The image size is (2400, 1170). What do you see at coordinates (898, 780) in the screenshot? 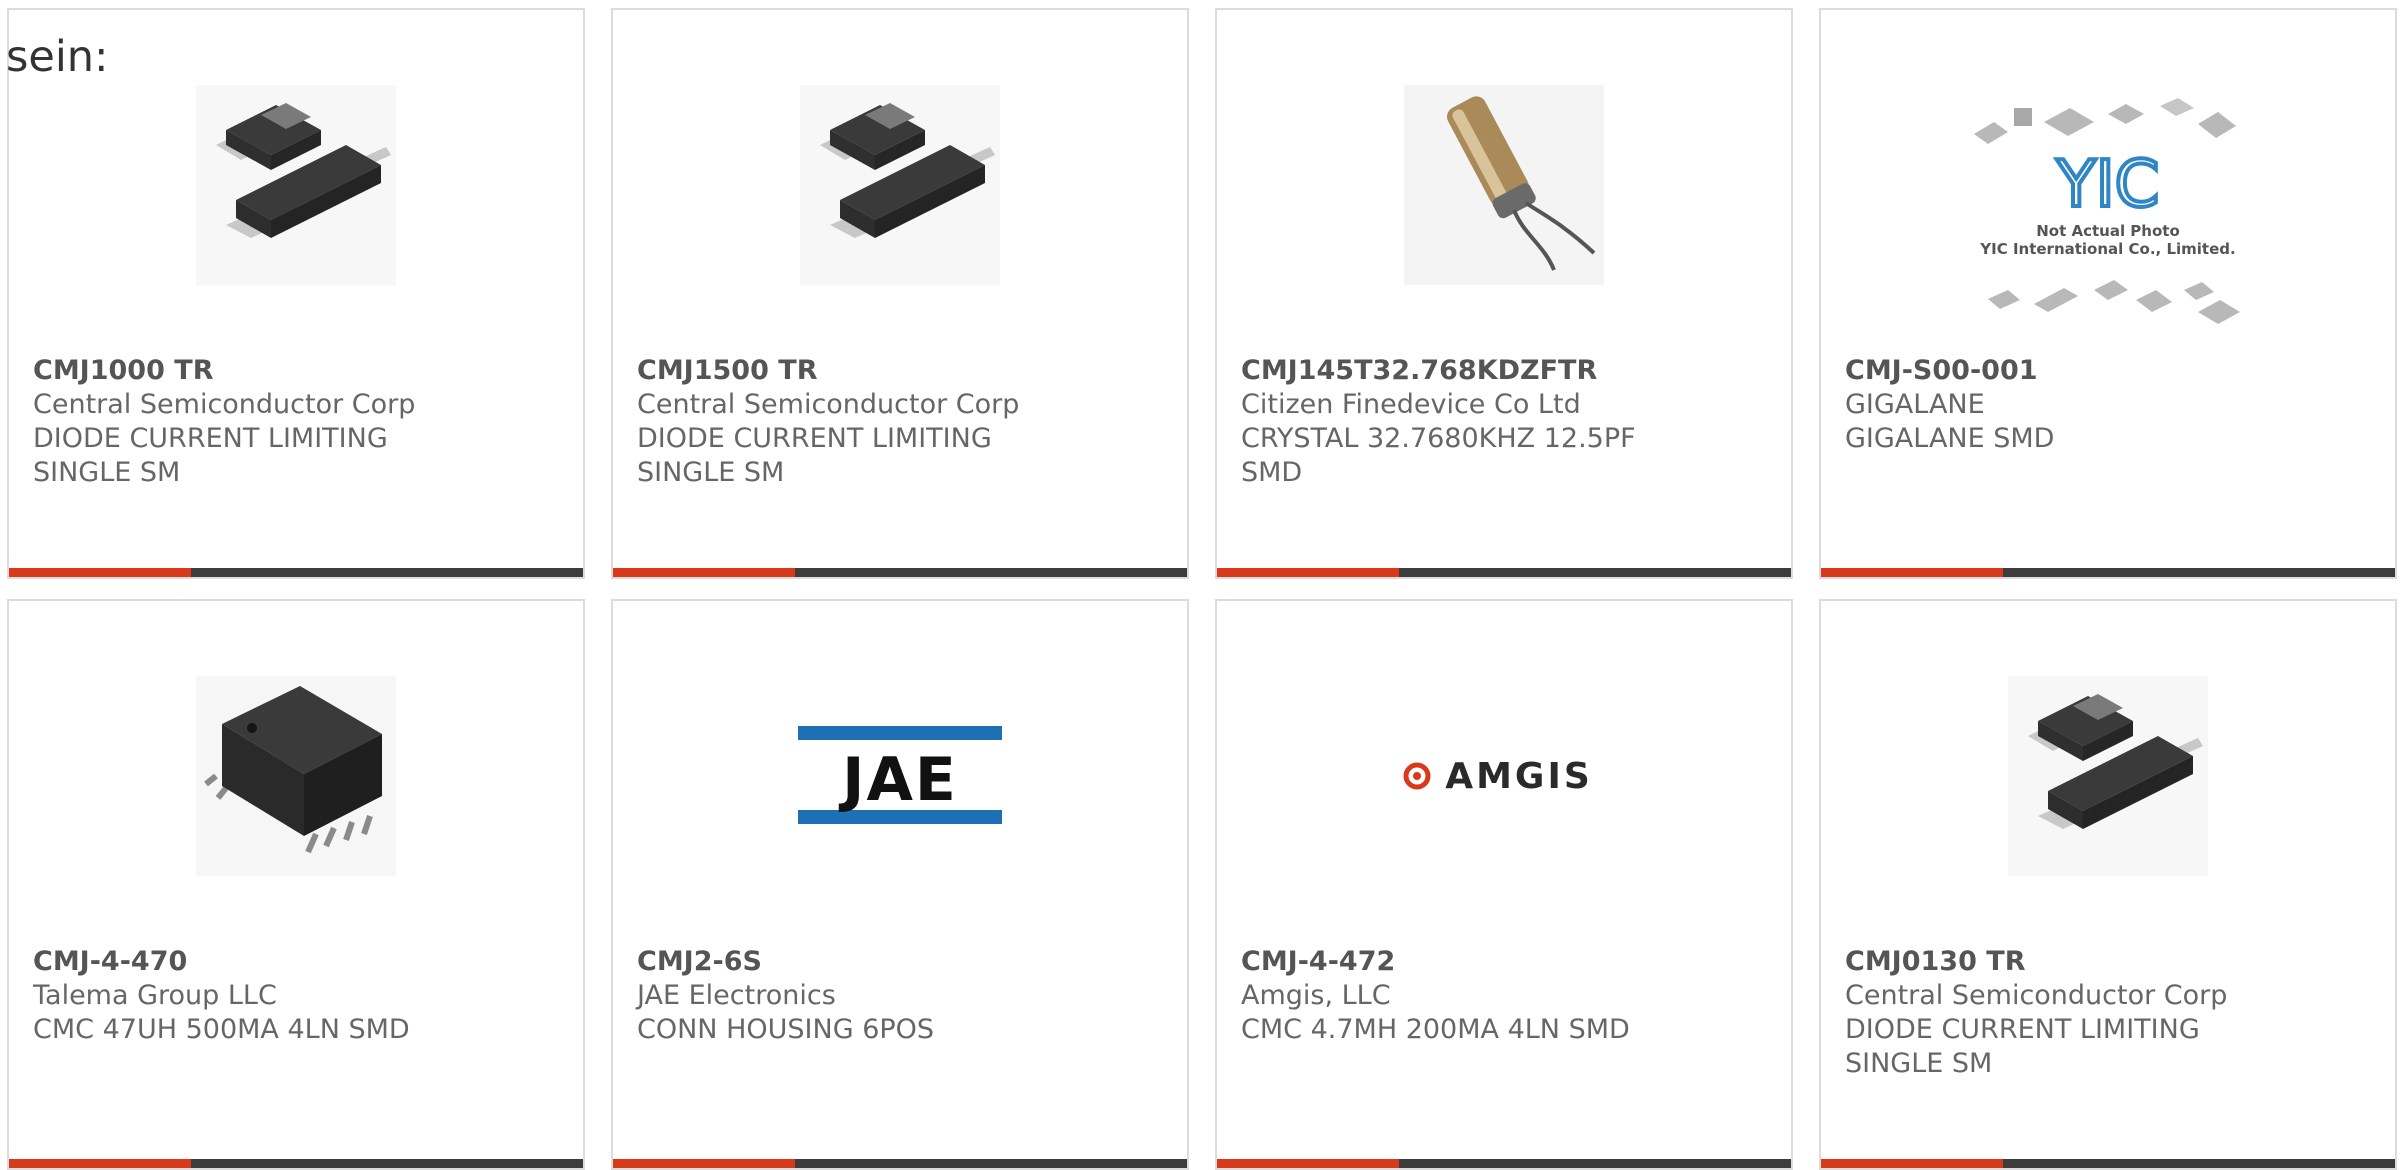
I see `jae-logo-text: JAE` at bounding box center [898, 780].